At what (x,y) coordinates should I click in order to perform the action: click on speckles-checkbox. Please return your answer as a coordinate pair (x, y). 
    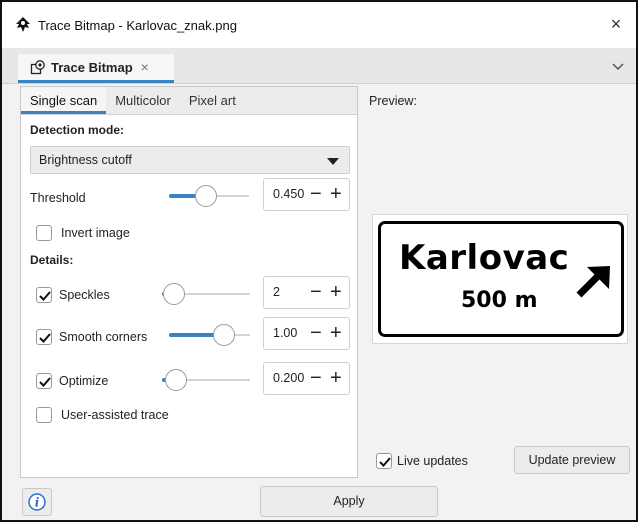
    Looking at the image, I should click on (44, 295).